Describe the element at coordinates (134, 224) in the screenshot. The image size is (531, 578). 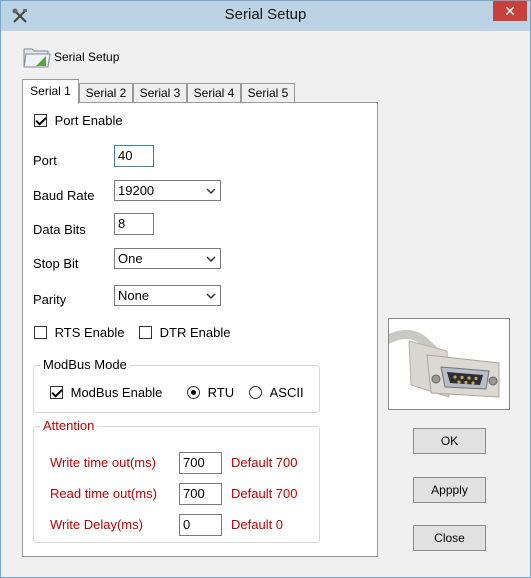
I see `data-bits-input: 8` at that location.